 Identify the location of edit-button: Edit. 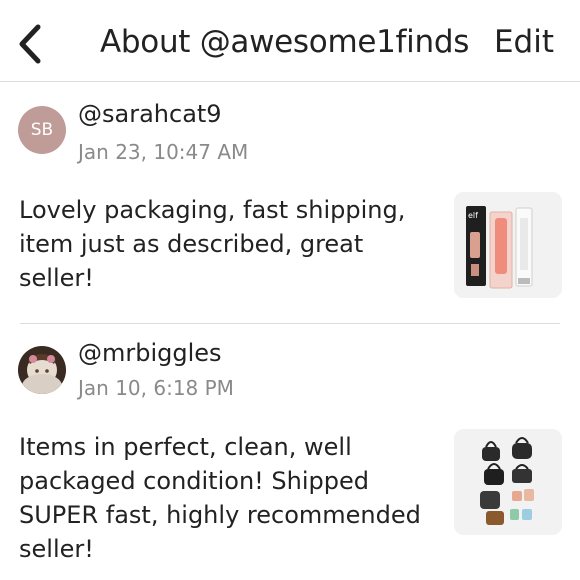
(524, 42).